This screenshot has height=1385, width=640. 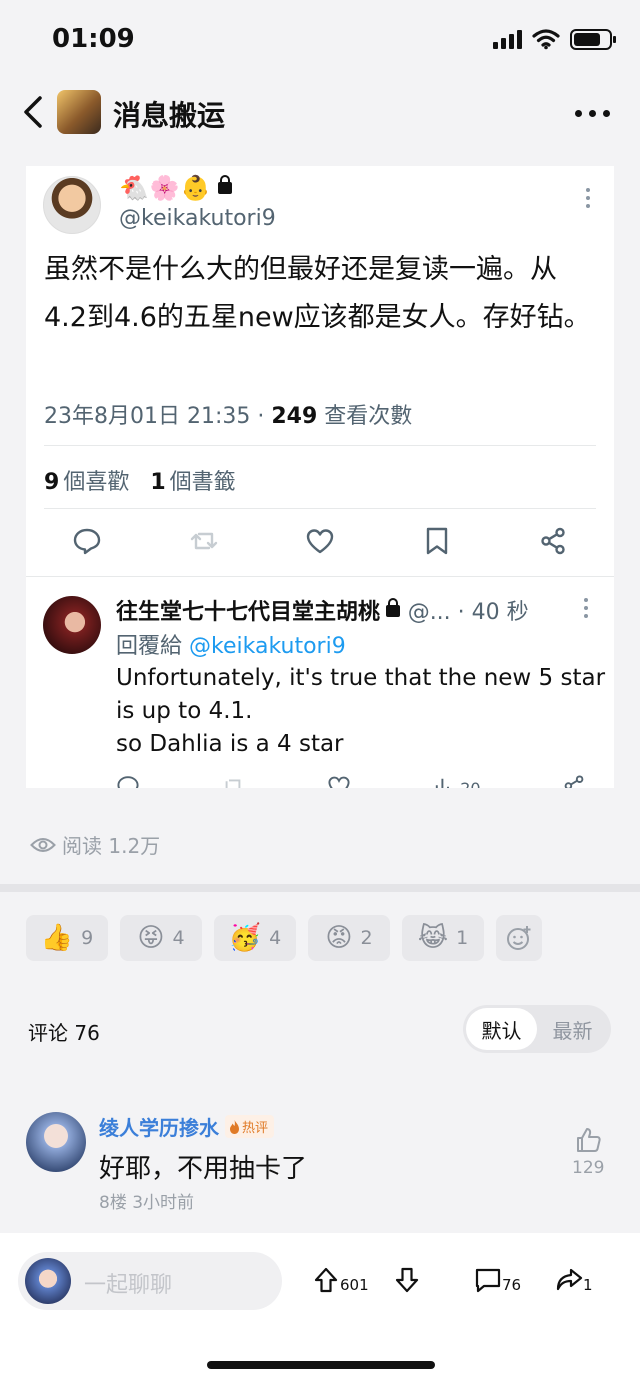 I want to click on comment-like-count: 129, so click(x=588, y=1168).